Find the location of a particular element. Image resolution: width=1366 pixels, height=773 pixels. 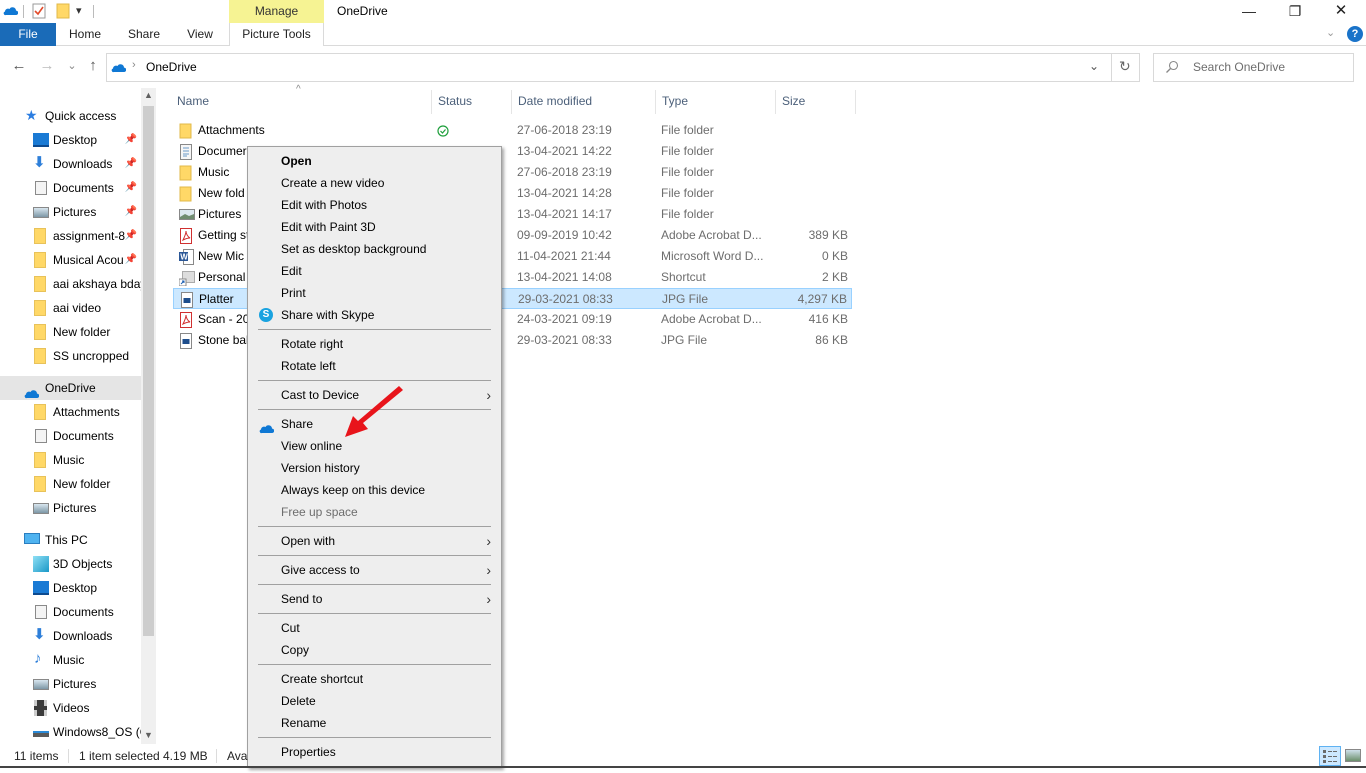

customize-qat-icon: ▾ is located at coordinates (79, 10).